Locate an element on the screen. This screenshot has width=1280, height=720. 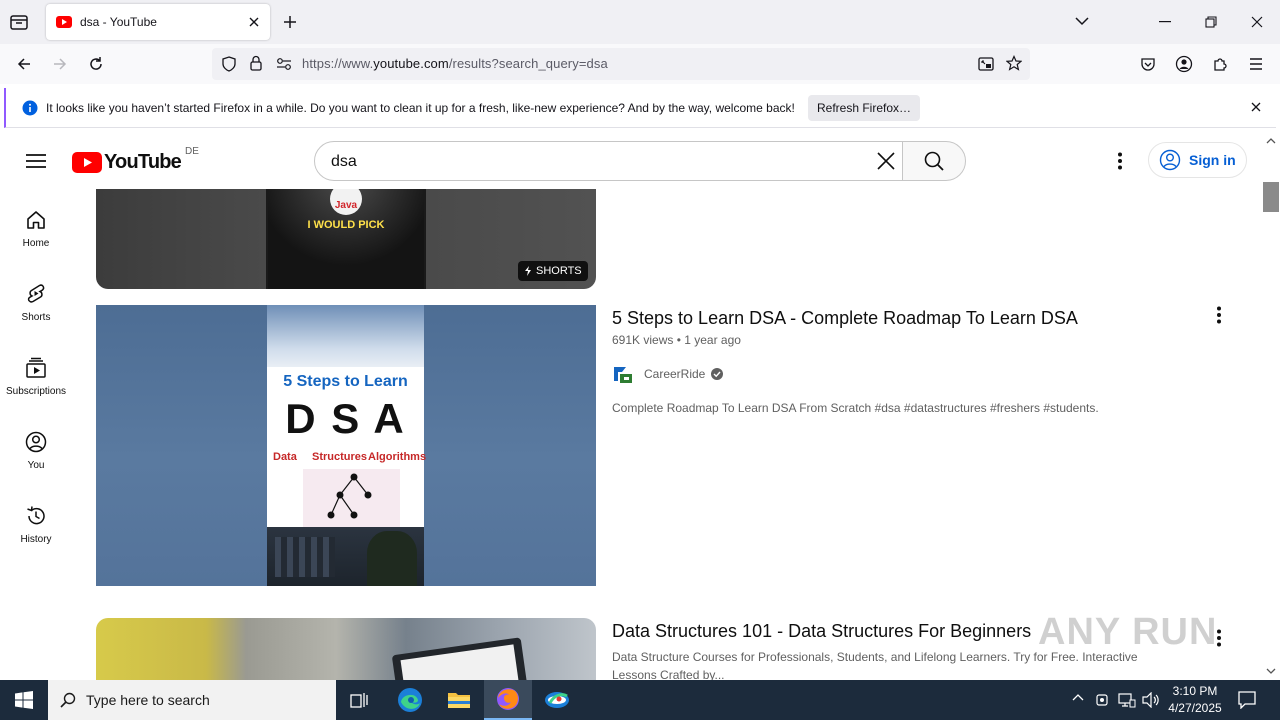
clock-time: 3:10 PM is located at coordinates (1195, 691).